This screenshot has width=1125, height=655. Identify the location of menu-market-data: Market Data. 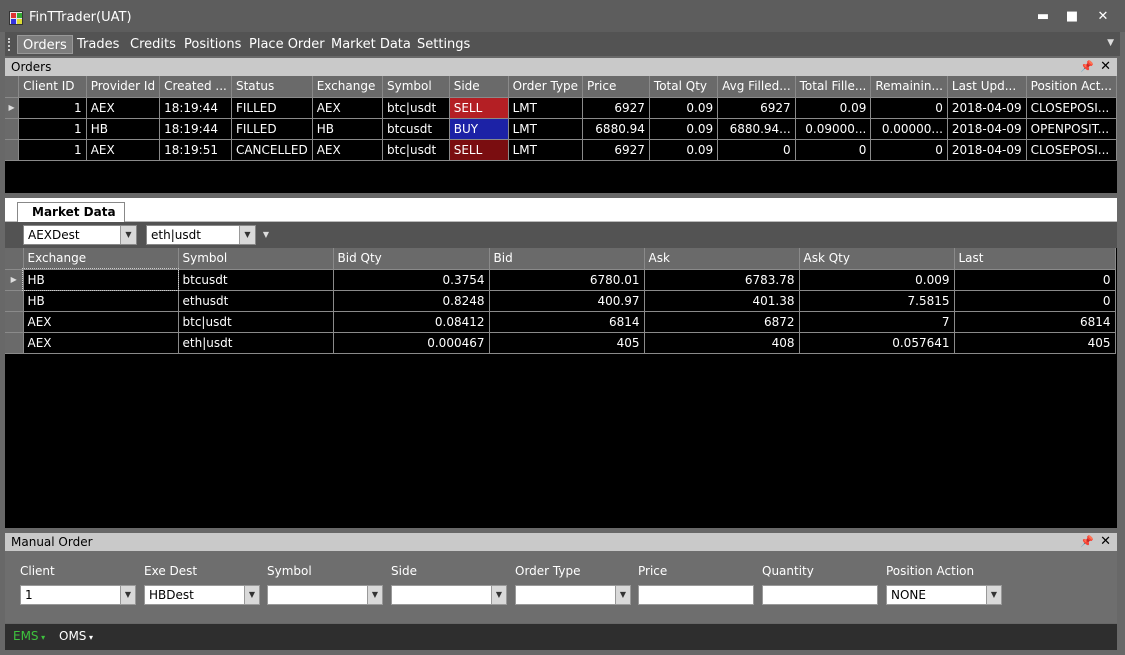
(371, 44).